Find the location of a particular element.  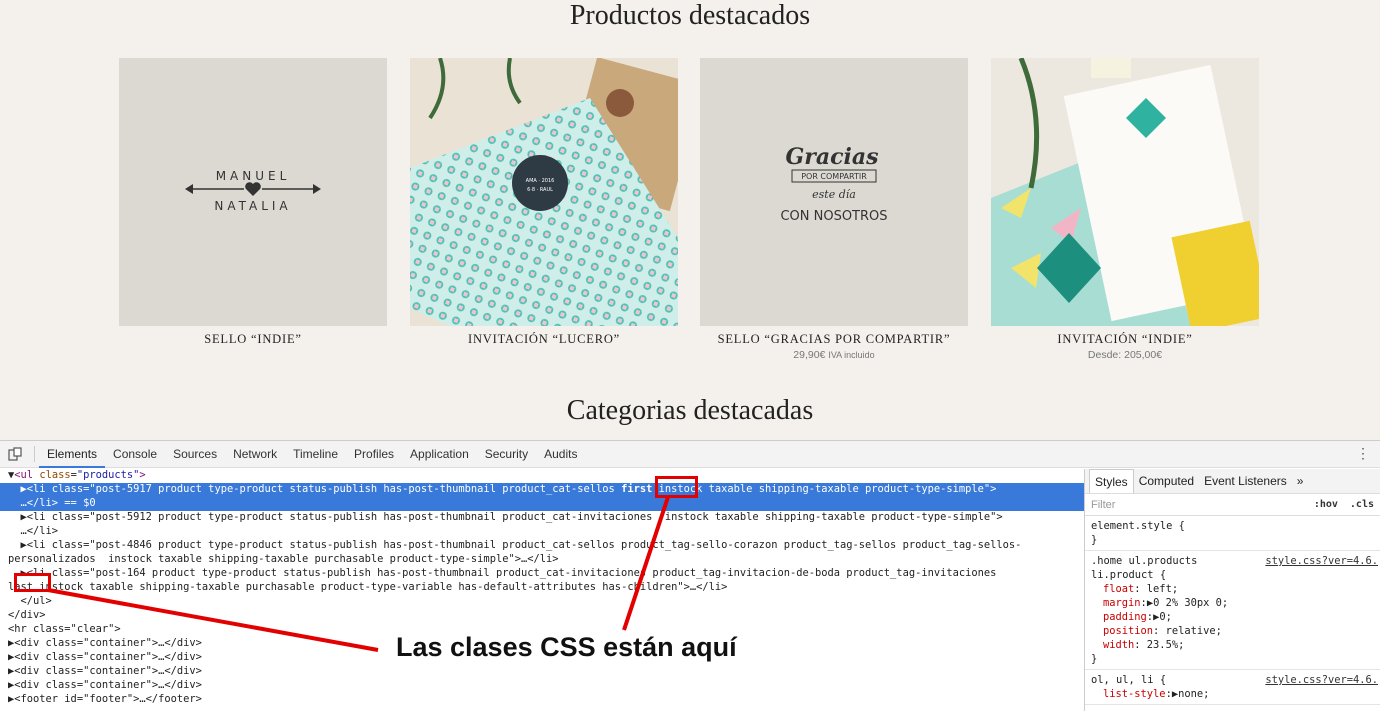

svg-text: POR COMPARTIR is located at coordinates (834, 176).